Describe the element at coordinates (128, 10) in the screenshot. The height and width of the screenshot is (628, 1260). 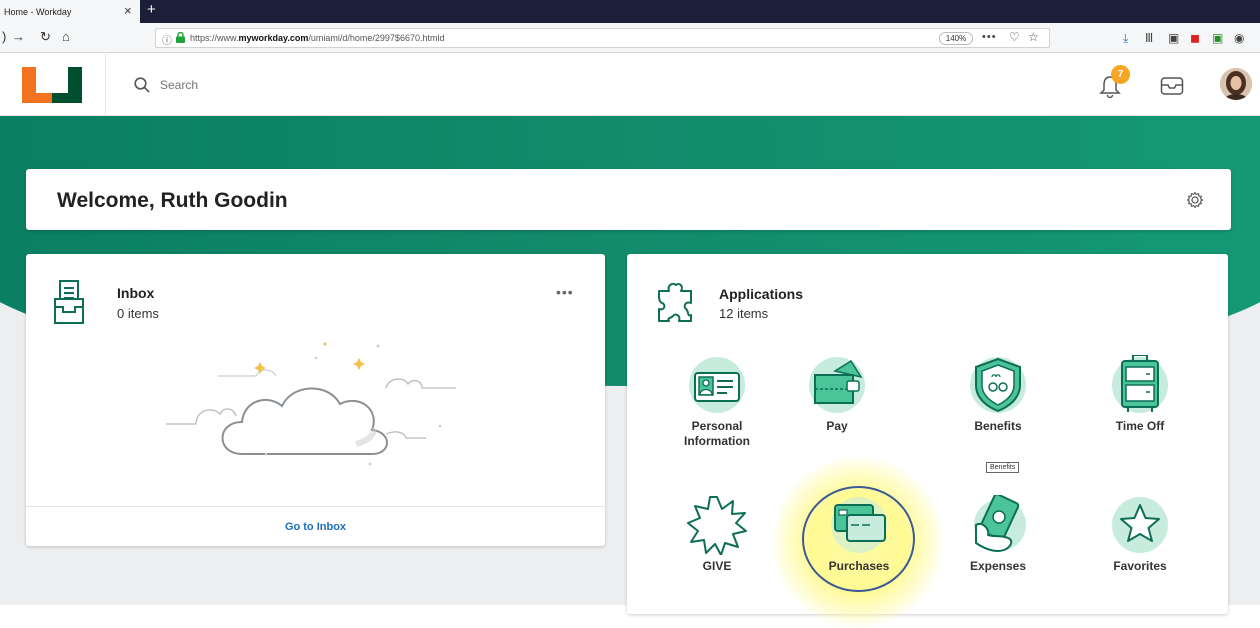
I see `tab-close-icon: ×` at that location.